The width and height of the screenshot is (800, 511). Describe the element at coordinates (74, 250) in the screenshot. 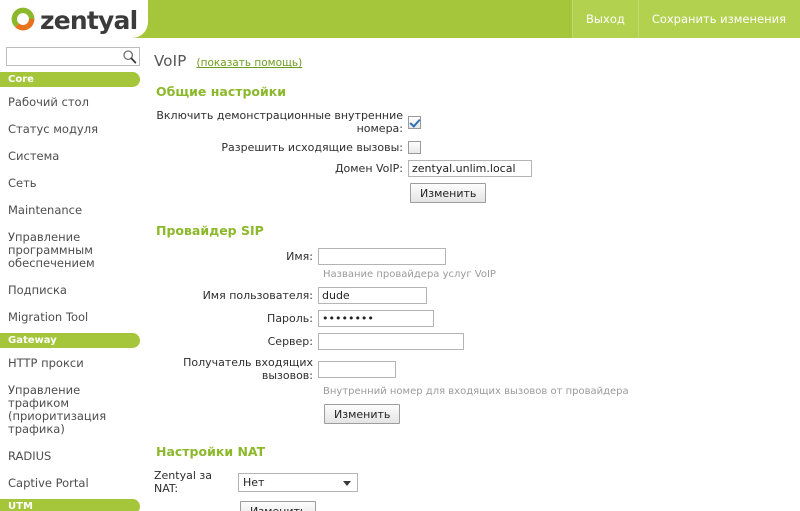

I see `sidebar-item-software-management: Управление программным обеспечением` at that location.